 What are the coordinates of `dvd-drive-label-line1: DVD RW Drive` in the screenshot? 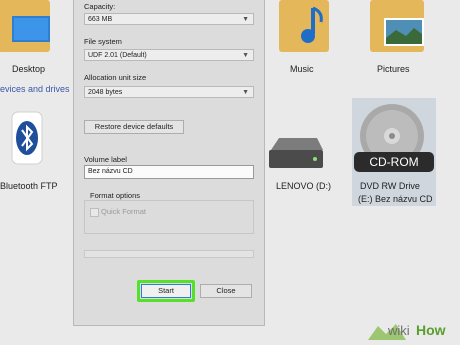 It's located at (390, 186).